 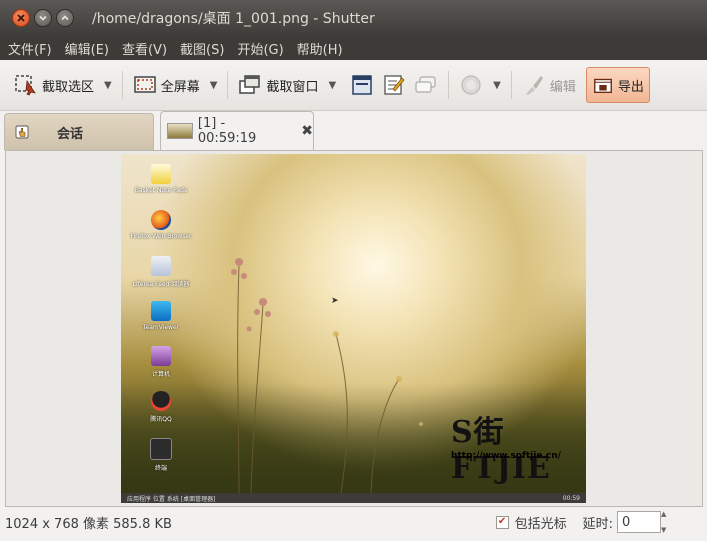 What do you see at coordinates (161, 236) in the screenshot?
I see `desktop-icon-label: Firefox Web Browser` at bounding box center [161, 236].